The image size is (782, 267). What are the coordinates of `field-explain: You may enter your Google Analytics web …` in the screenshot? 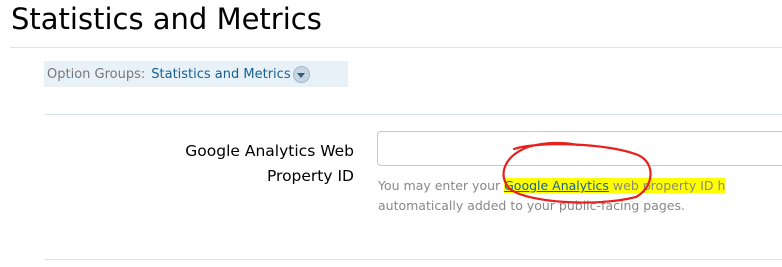 It's located at (580, 196).